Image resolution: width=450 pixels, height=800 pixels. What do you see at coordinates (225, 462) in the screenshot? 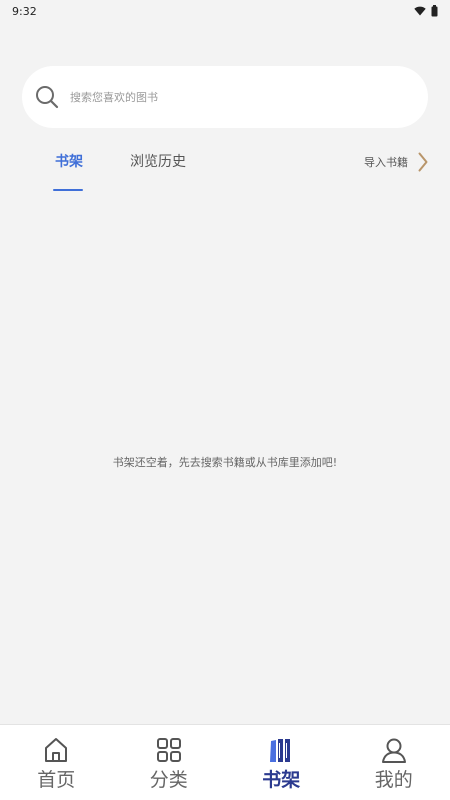
I see `empty-bookshelf-message: 书架还空着，先去搜索书籍或从书库里添加吧!` at bounding box center [225, 462].